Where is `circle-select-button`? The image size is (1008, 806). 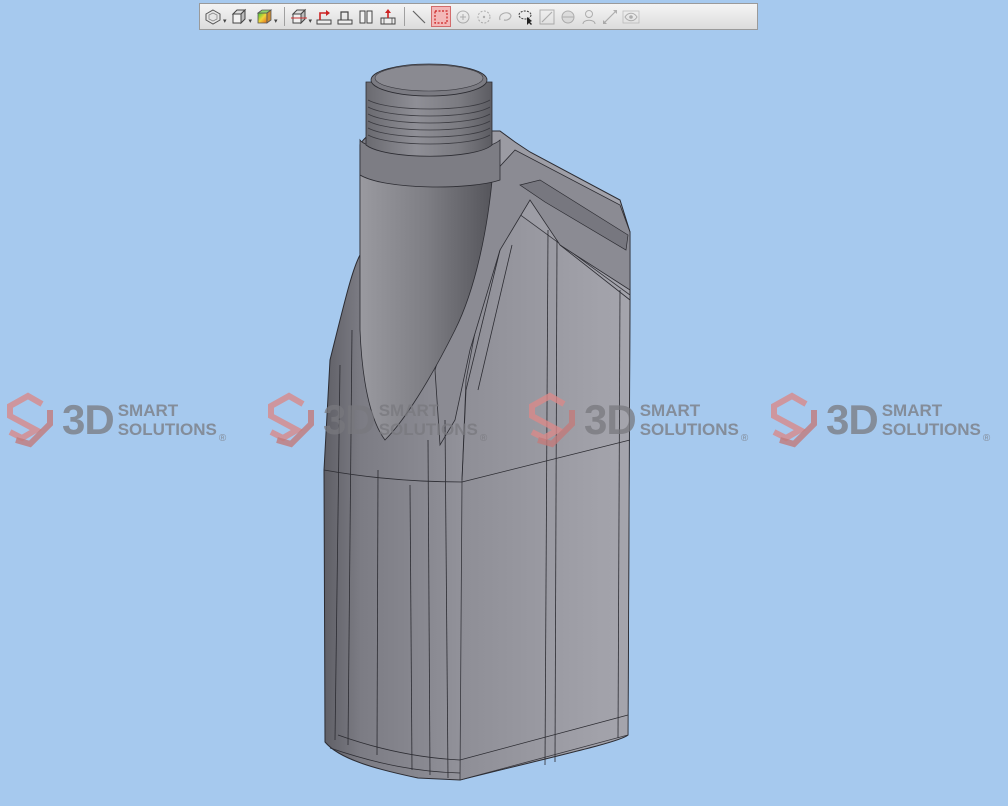
circle-select-button is located at coordinates (463, 16).